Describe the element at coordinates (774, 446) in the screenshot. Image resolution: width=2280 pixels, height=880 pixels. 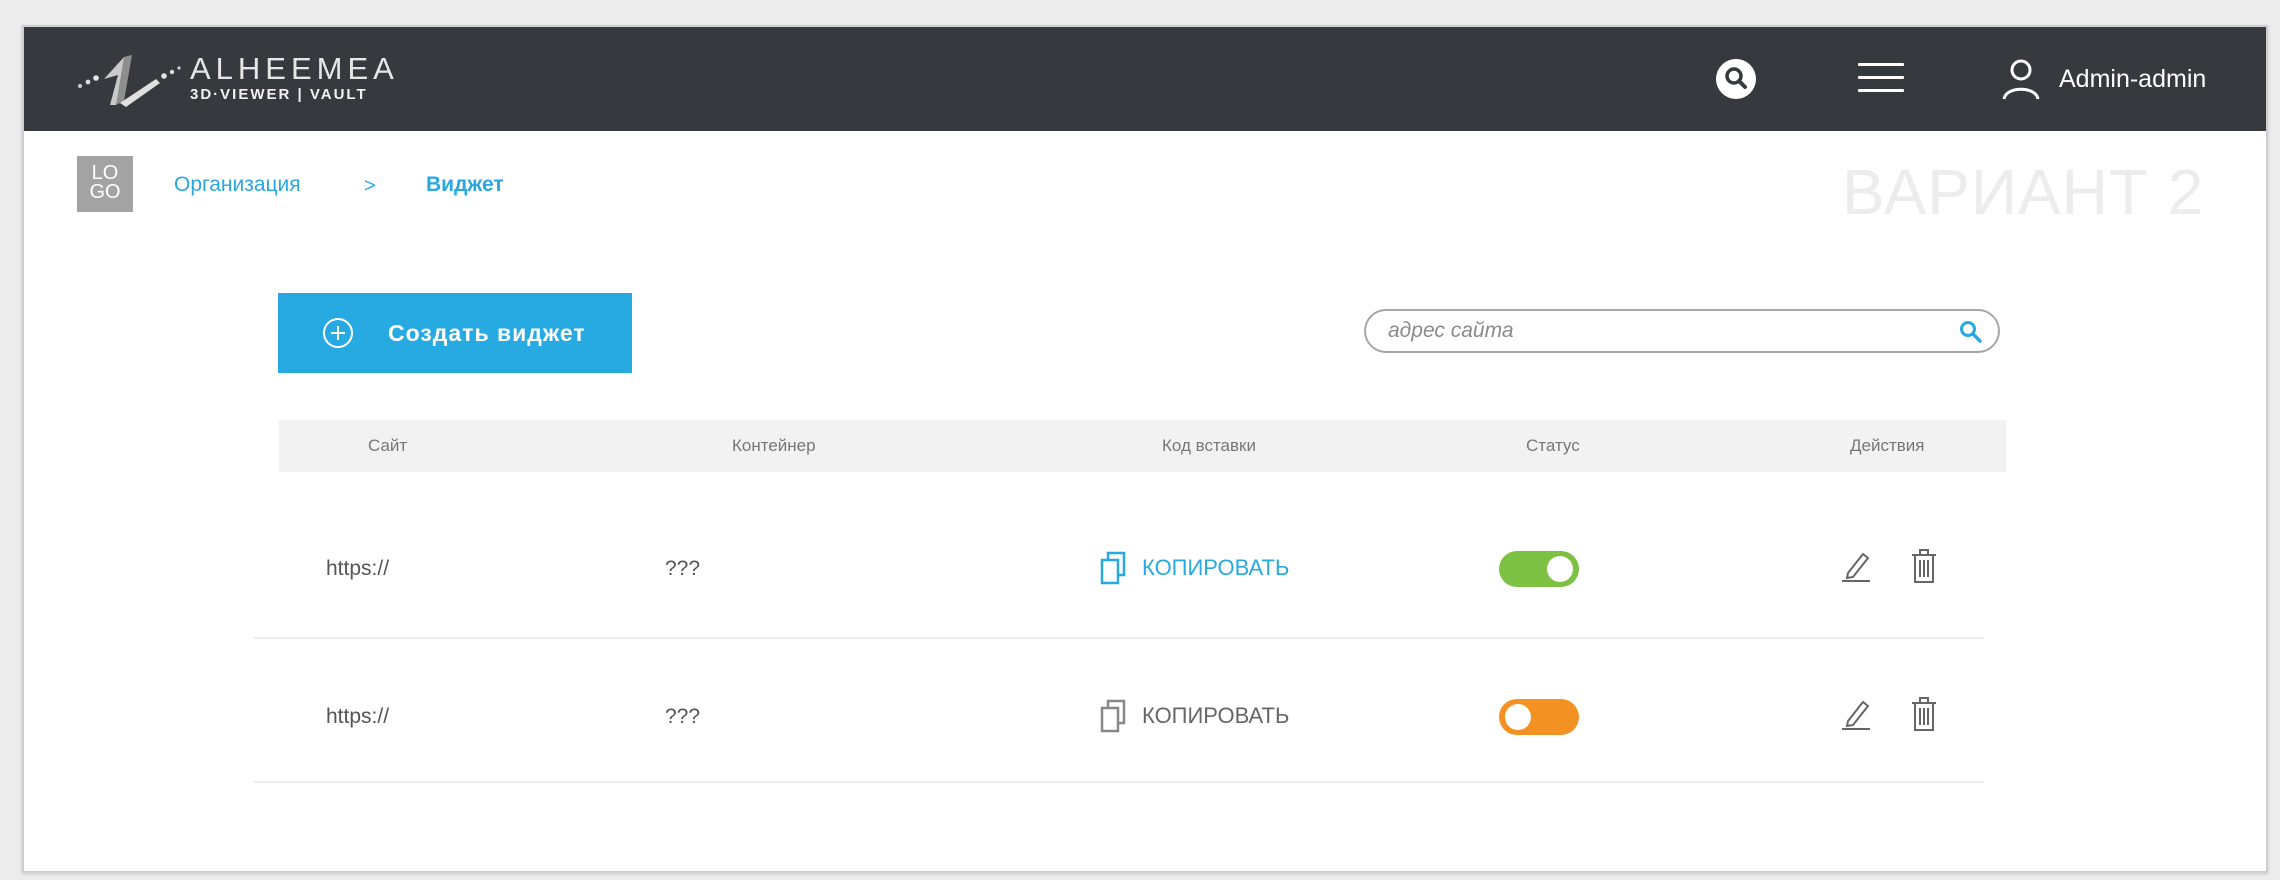
I see `column-header-container: Контейнер` at that location.